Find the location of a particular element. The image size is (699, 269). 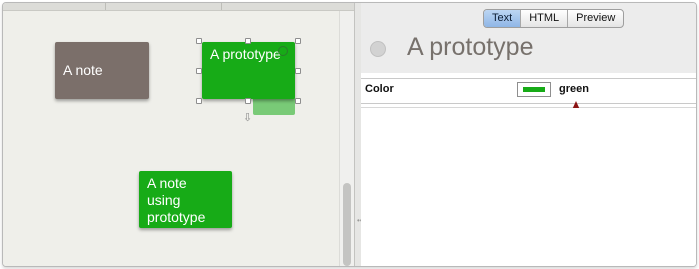

note-using-prototype: A note using prototype is located at coordinates (185, 199).